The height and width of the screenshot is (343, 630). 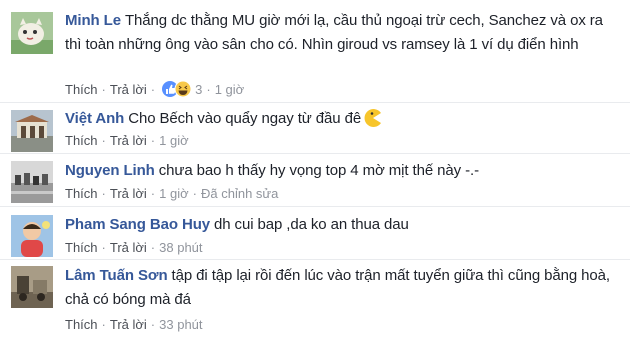 What do you see at coordinates (239, 193) in the screenshot?
I see `edited-label: Đã chỉnh sửa` at bounding box center [239, 193].